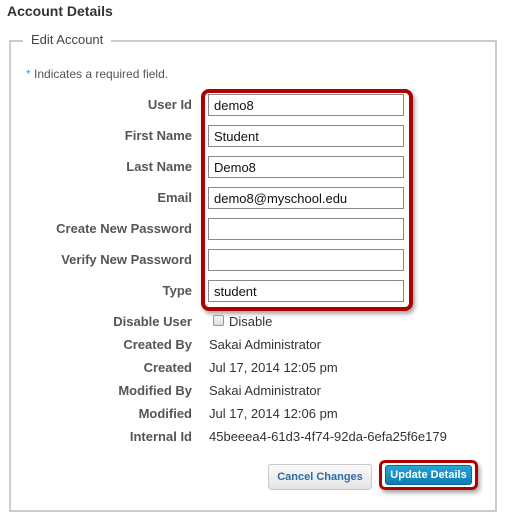  Describe the element at coordinates (177, 290) in the screenshot. I see `type-label: Type` at that location.